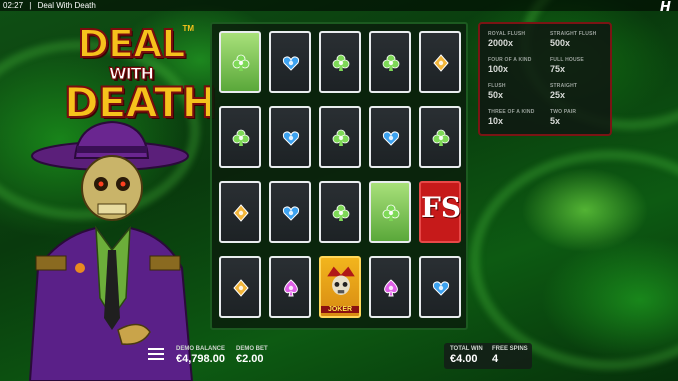 The height and width of the screenshot is (381, 678). Describe the element at coordinates (441, 207) in the screenshot. I see `free-spins-symbol-text: FS` at that location.